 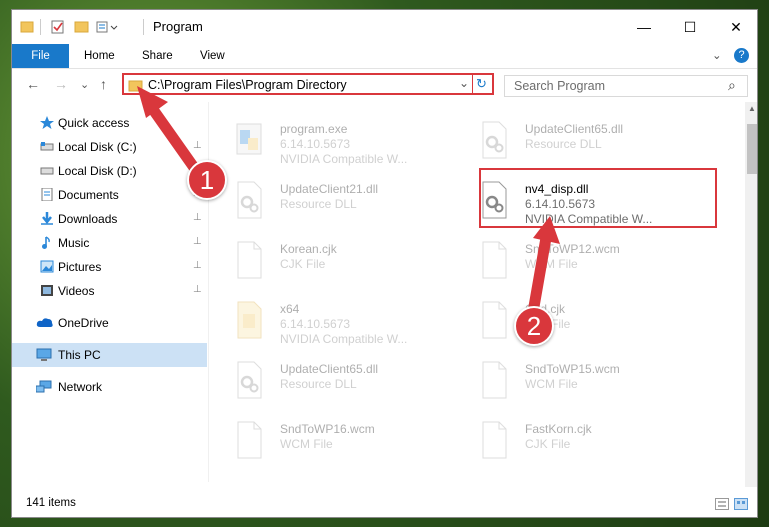 I want to click on file-name: x64, so click(x=290, y=309).